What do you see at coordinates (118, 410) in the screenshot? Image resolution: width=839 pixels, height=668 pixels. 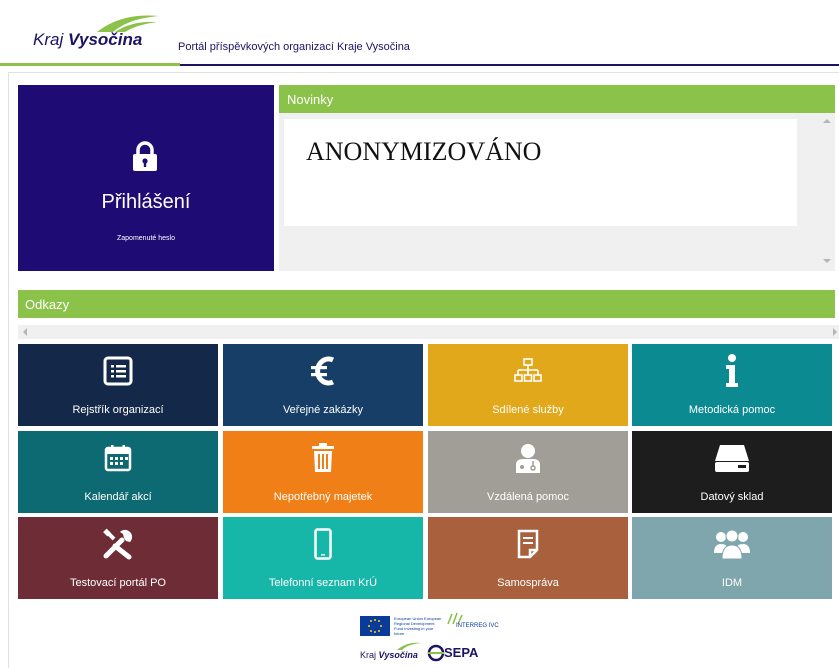 I see `tile-label: Rejstřík organizací` at bounding box center [118, 410].